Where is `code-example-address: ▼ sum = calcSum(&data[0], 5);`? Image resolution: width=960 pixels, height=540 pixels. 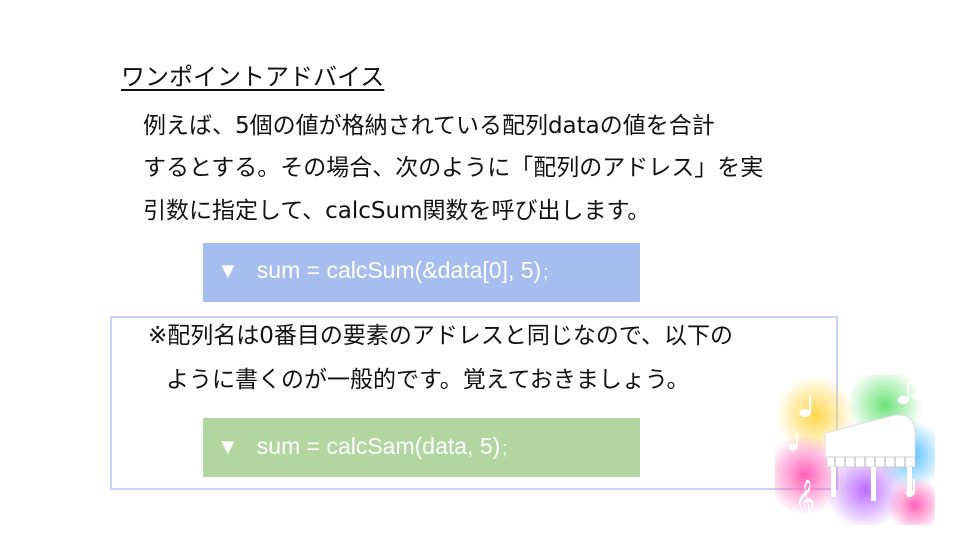 code-example-address: ▼ sum = calcSum(&data[0], 5); is located at coordinates (421, 272).